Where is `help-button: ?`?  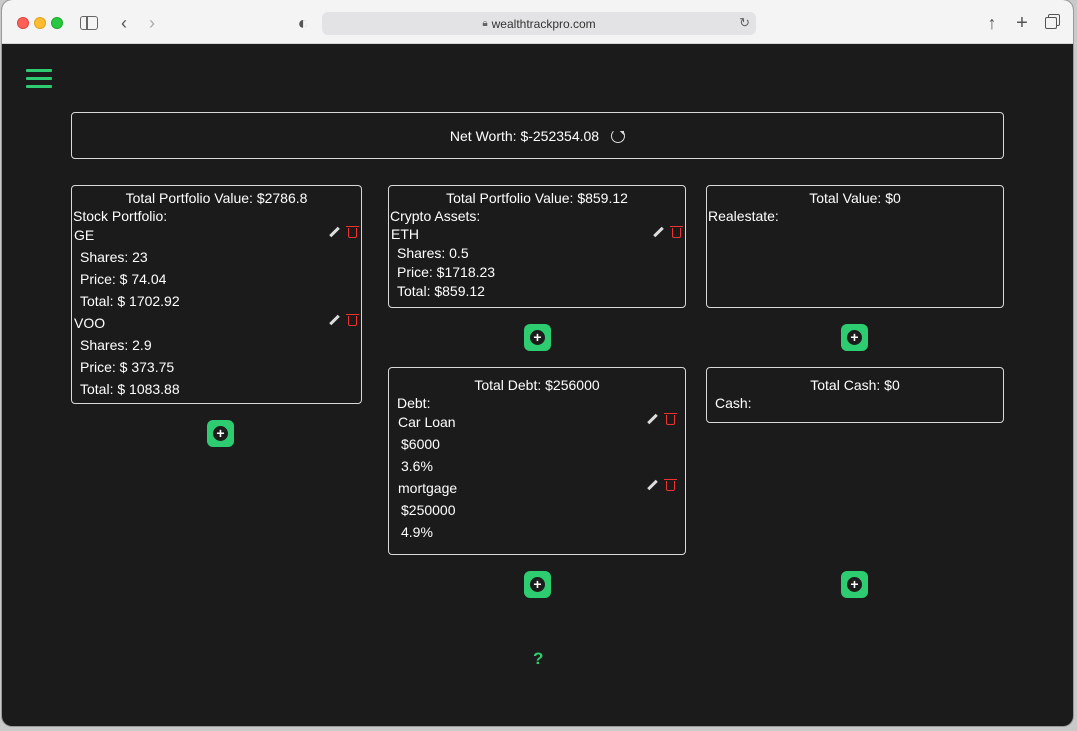
help-button: ? is located at coordinates (538, 659).